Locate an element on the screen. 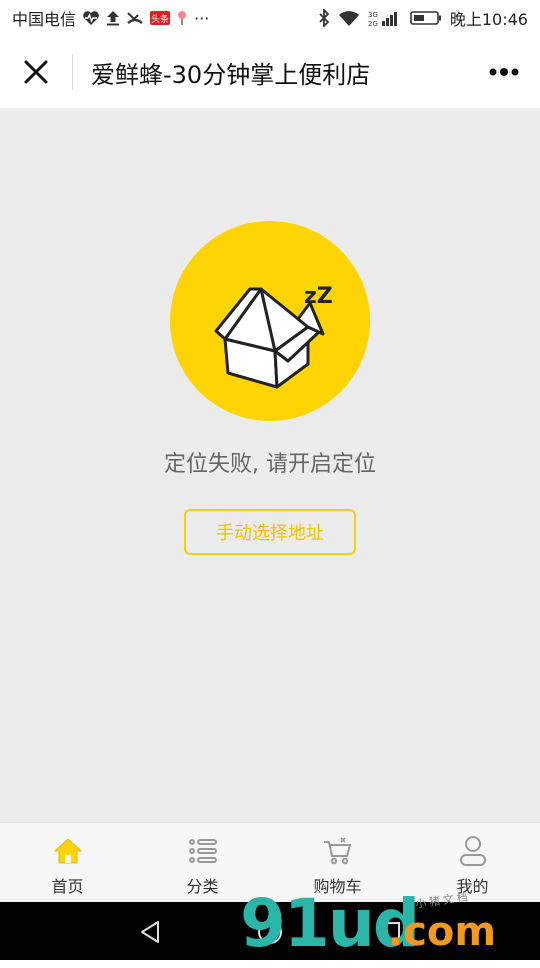 The height and width of the screenshot is (968, 540). more-dots-icon is located at coordinates (504, 72).